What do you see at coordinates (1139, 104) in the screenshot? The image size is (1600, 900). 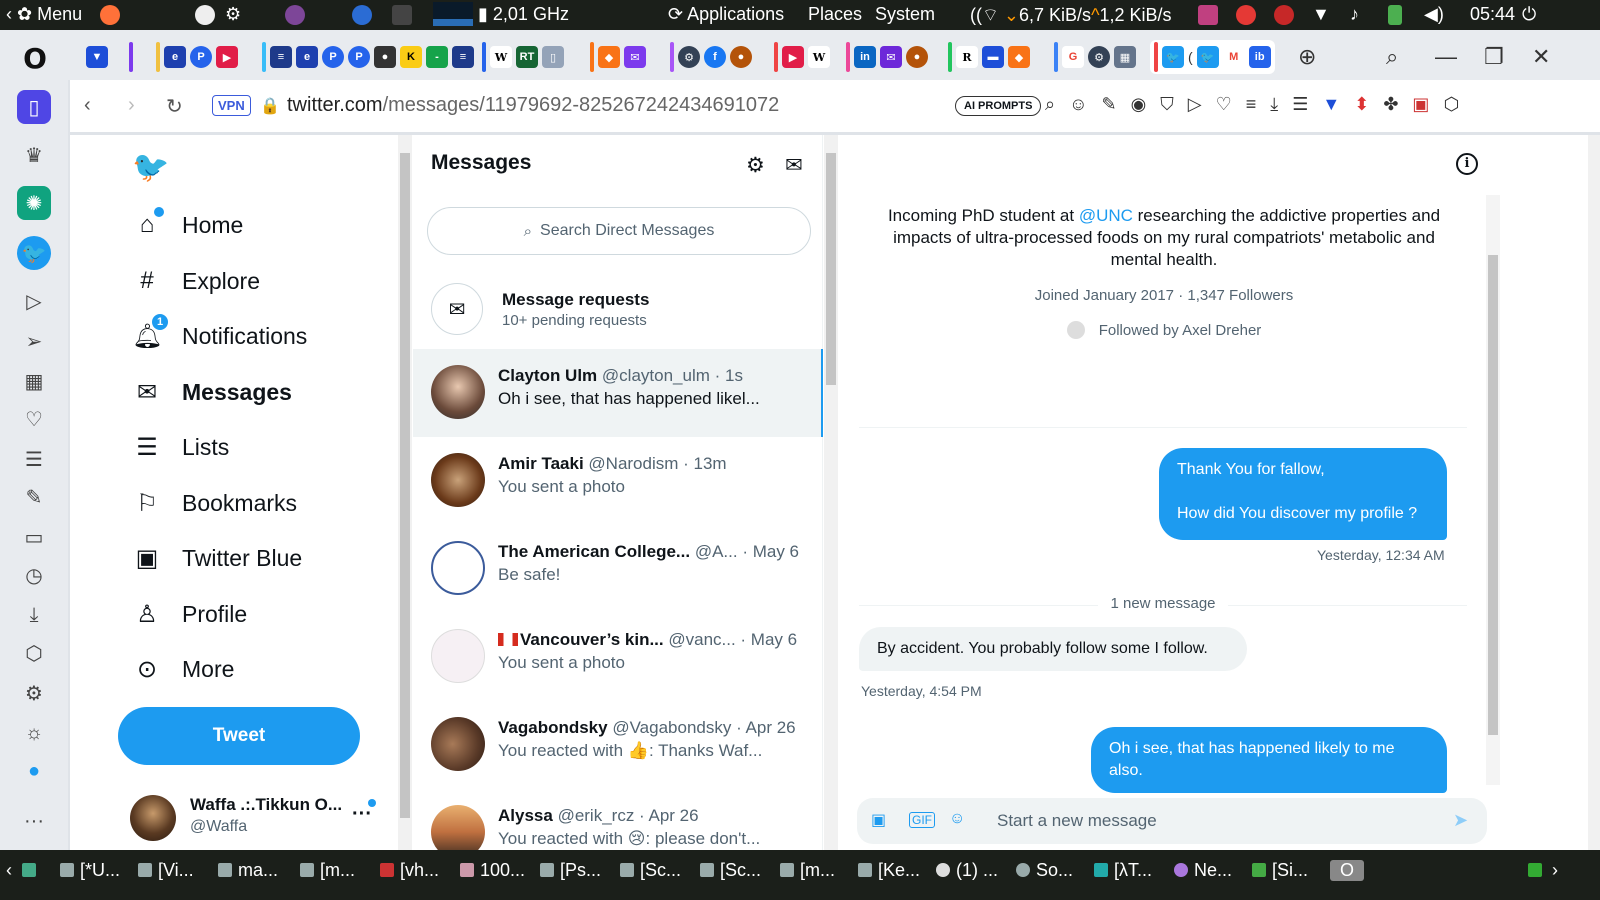 I see `camera-icon: ◉` at bounding box center [1139, 104].